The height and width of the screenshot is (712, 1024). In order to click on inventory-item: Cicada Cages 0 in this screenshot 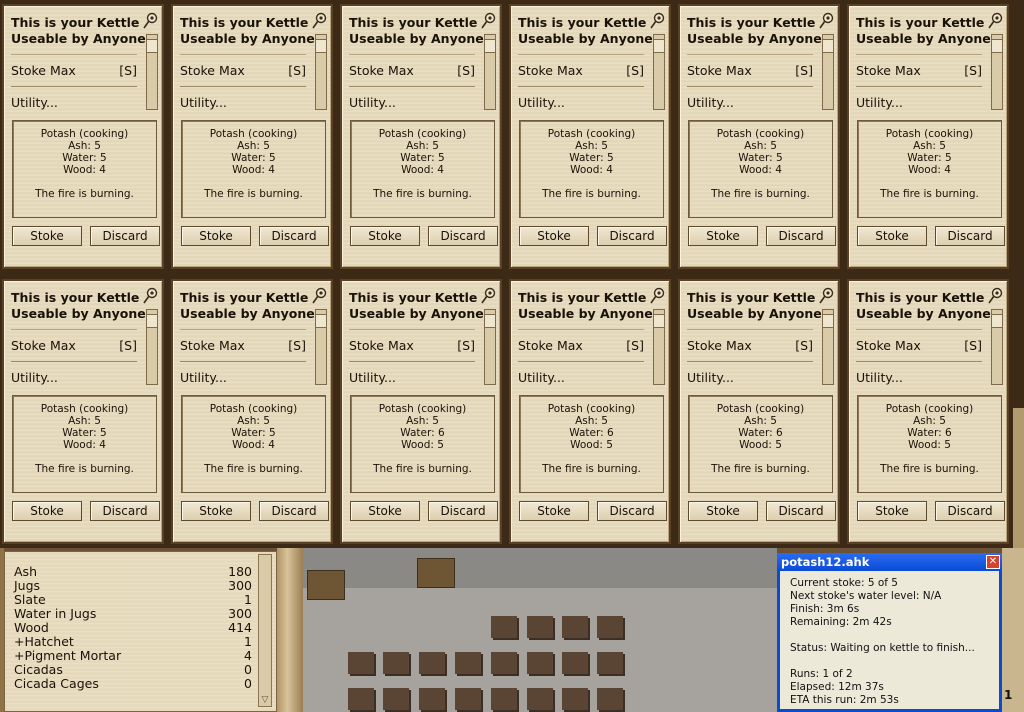, I will do `click(133, 684)`.